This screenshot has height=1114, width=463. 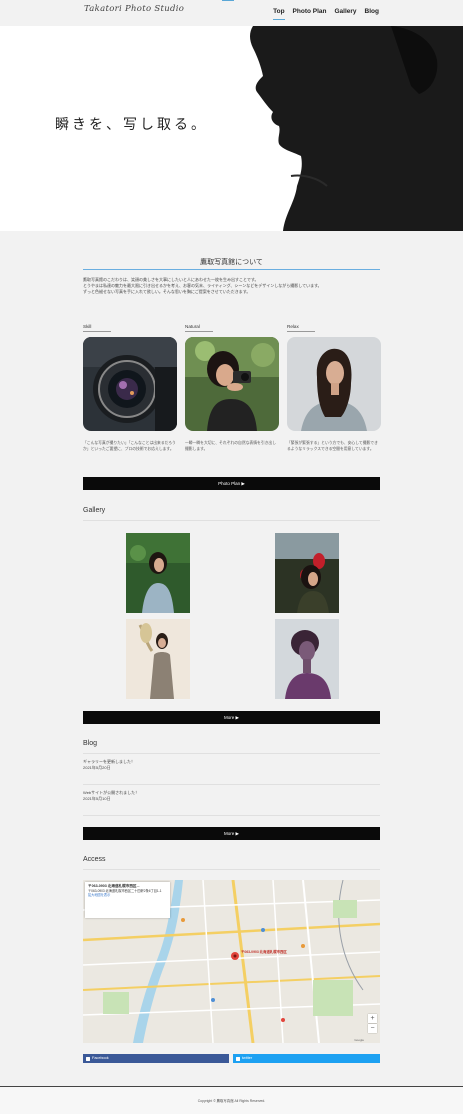 I want to click on gallery-title: Gallery, so click(x=94, y=510).